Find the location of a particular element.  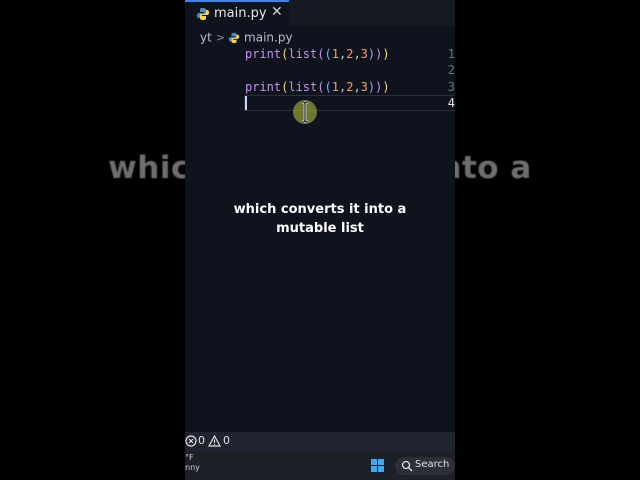

caption-line-2: mutable list is located at coordinates (320, 228).